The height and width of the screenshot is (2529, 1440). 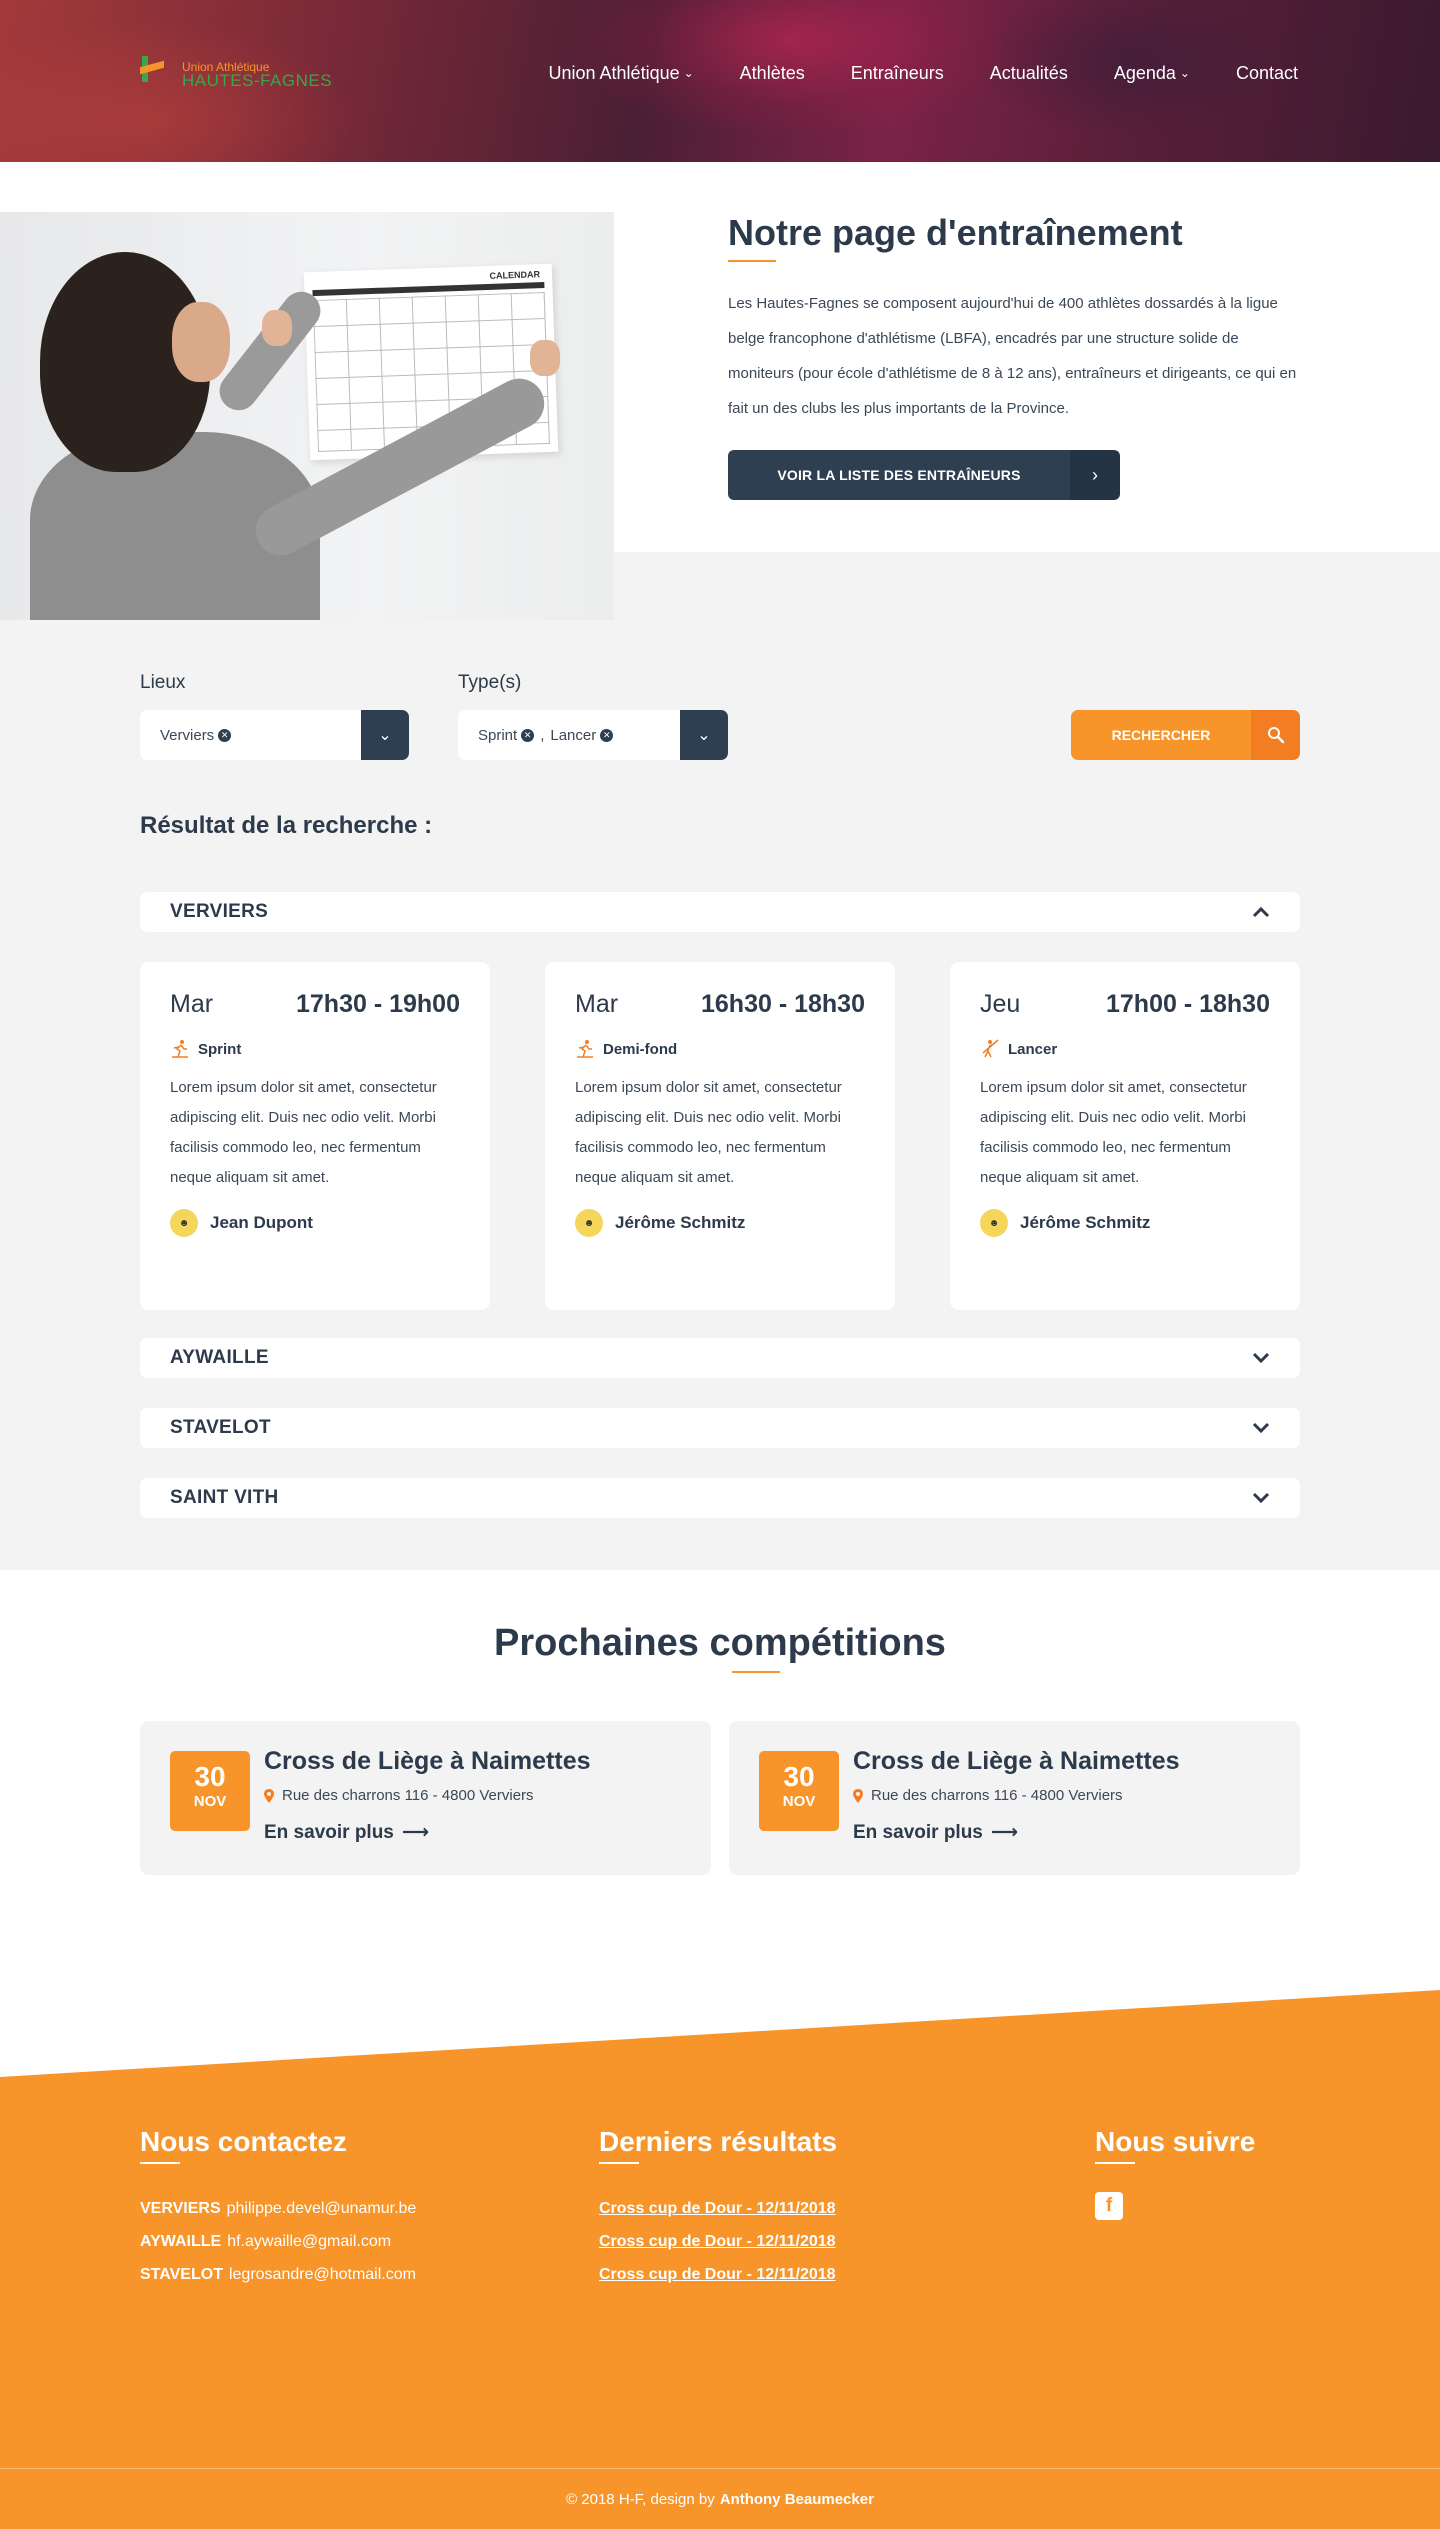 I want to click on accordion-title: AYWAILLE, so click(x=219, y=1357).